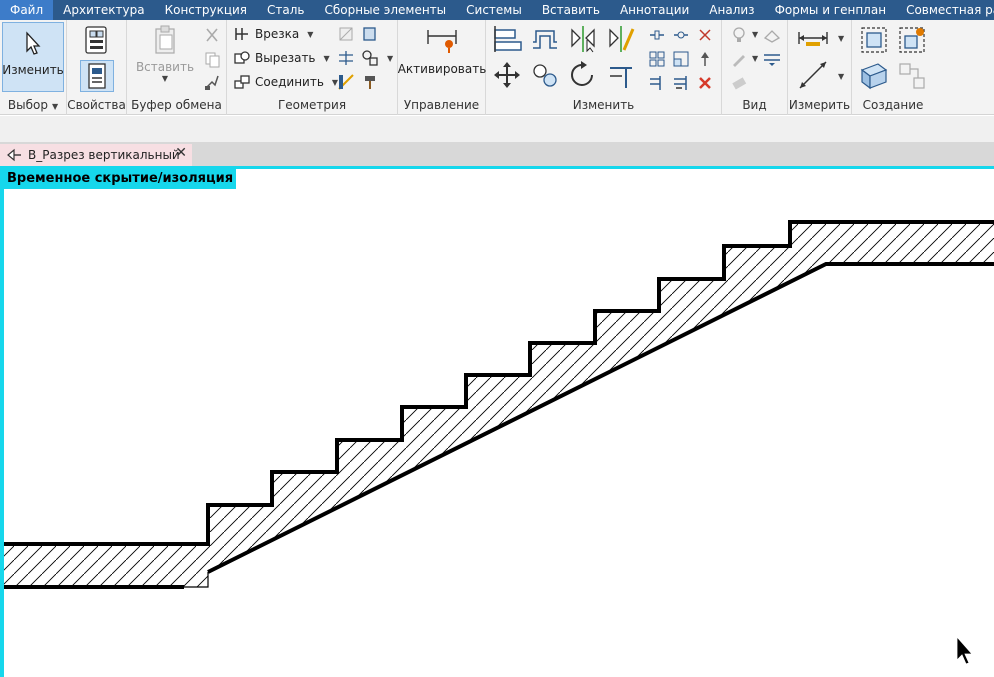  I want to click on panel-properties: Свойства, so click(97, 67).